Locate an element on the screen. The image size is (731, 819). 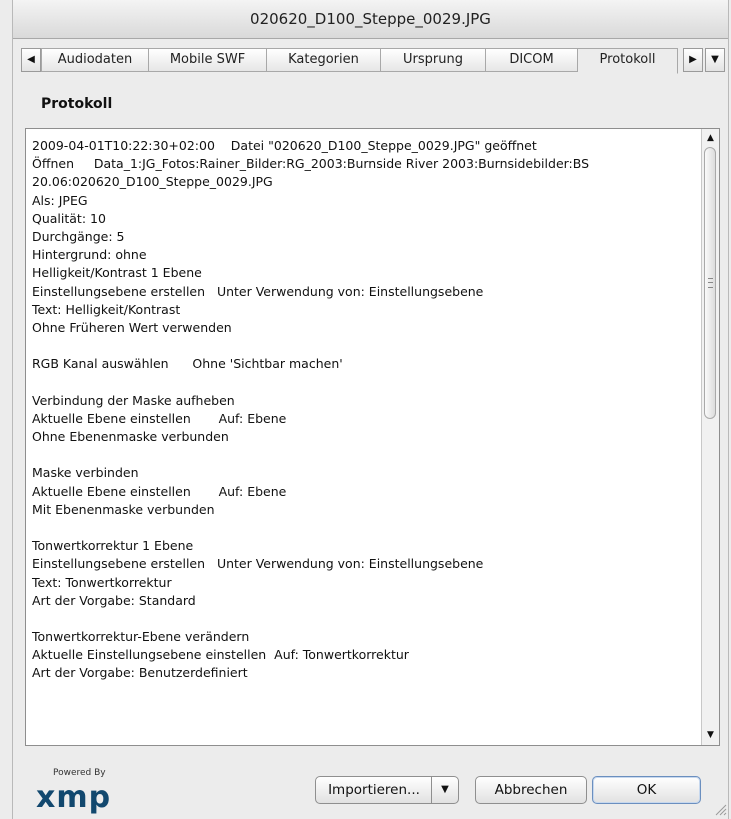
tab-ursprung: Ursprung is located at coordinates (433, 60).